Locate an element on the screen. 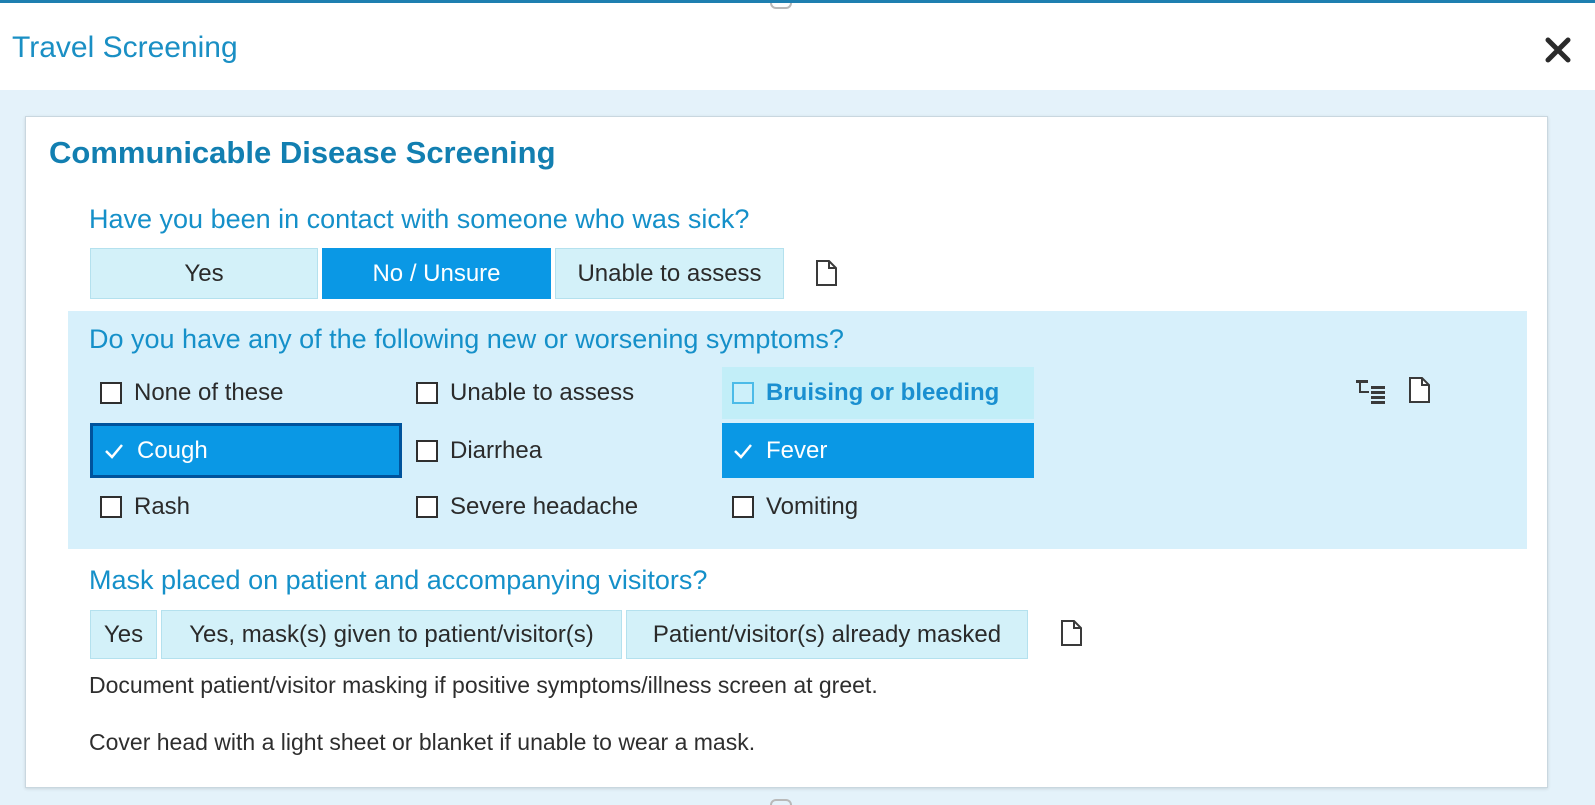  section-title: Communicable Disease Screening is located at coordinates (302, 152).